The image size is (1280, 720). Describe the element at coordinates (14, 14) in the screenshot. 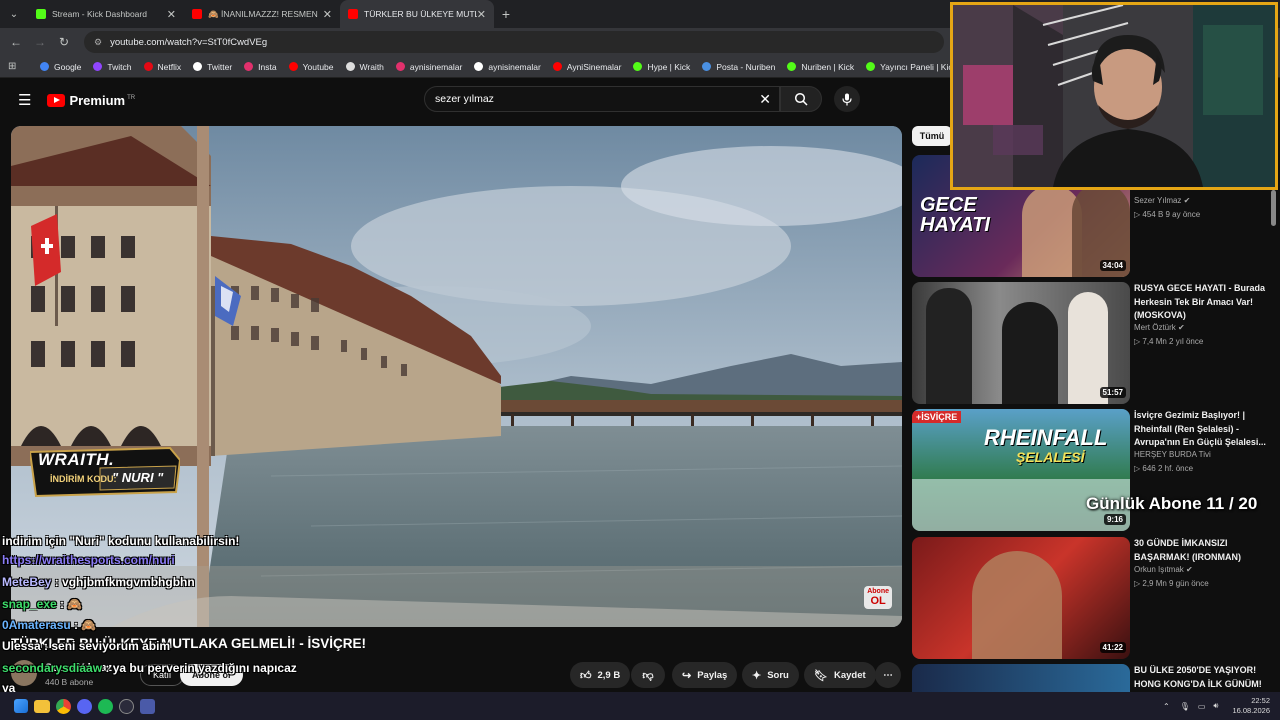

I see `tab-search-icon: ⌄` at that location.